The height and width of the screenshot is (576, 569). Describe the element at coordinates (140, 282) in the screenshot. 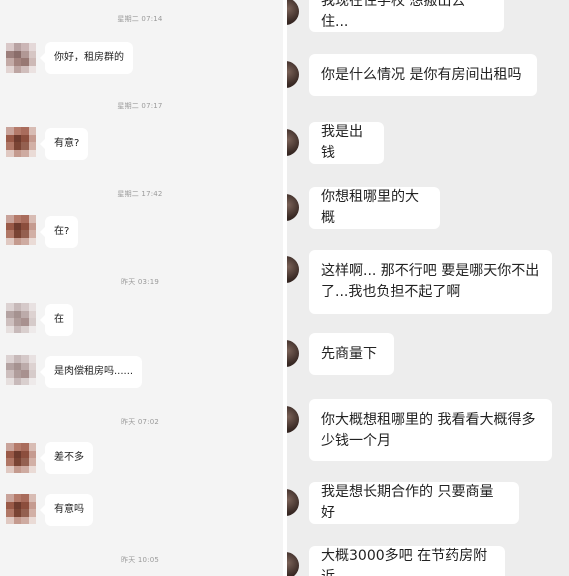

I see `timestamp: 昨天 03:19` at that location.